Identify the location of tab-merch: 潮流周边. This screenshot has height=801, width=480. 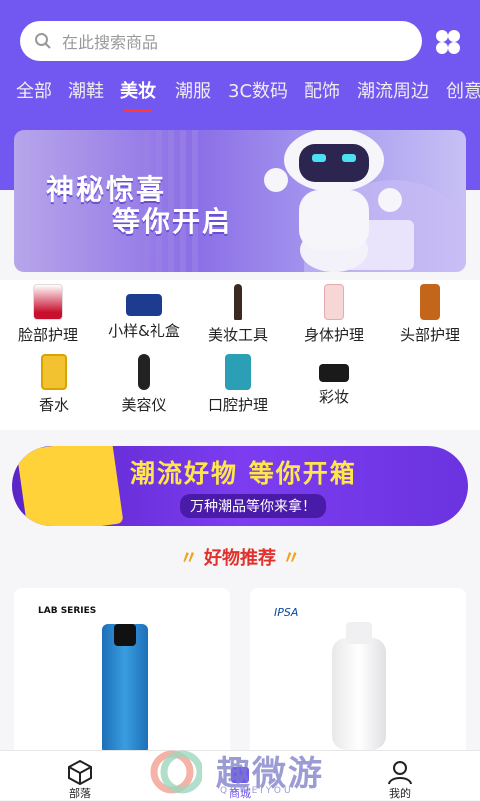
(393, 92).